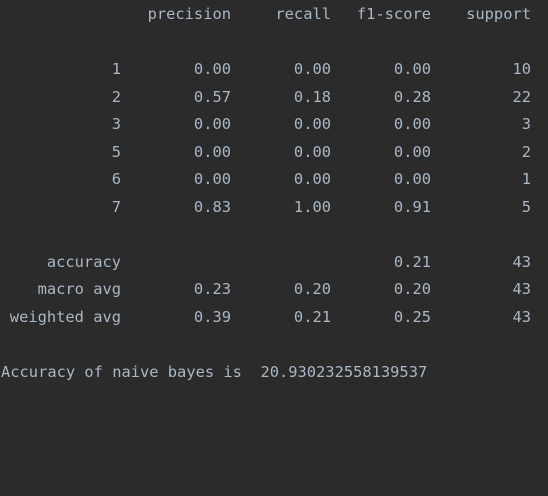 The height and width of the screenshot is (496, 548). I want to click on weighted-avg-row: weighted avg 0.39 0.21 0.25 43, so click(274, 318).